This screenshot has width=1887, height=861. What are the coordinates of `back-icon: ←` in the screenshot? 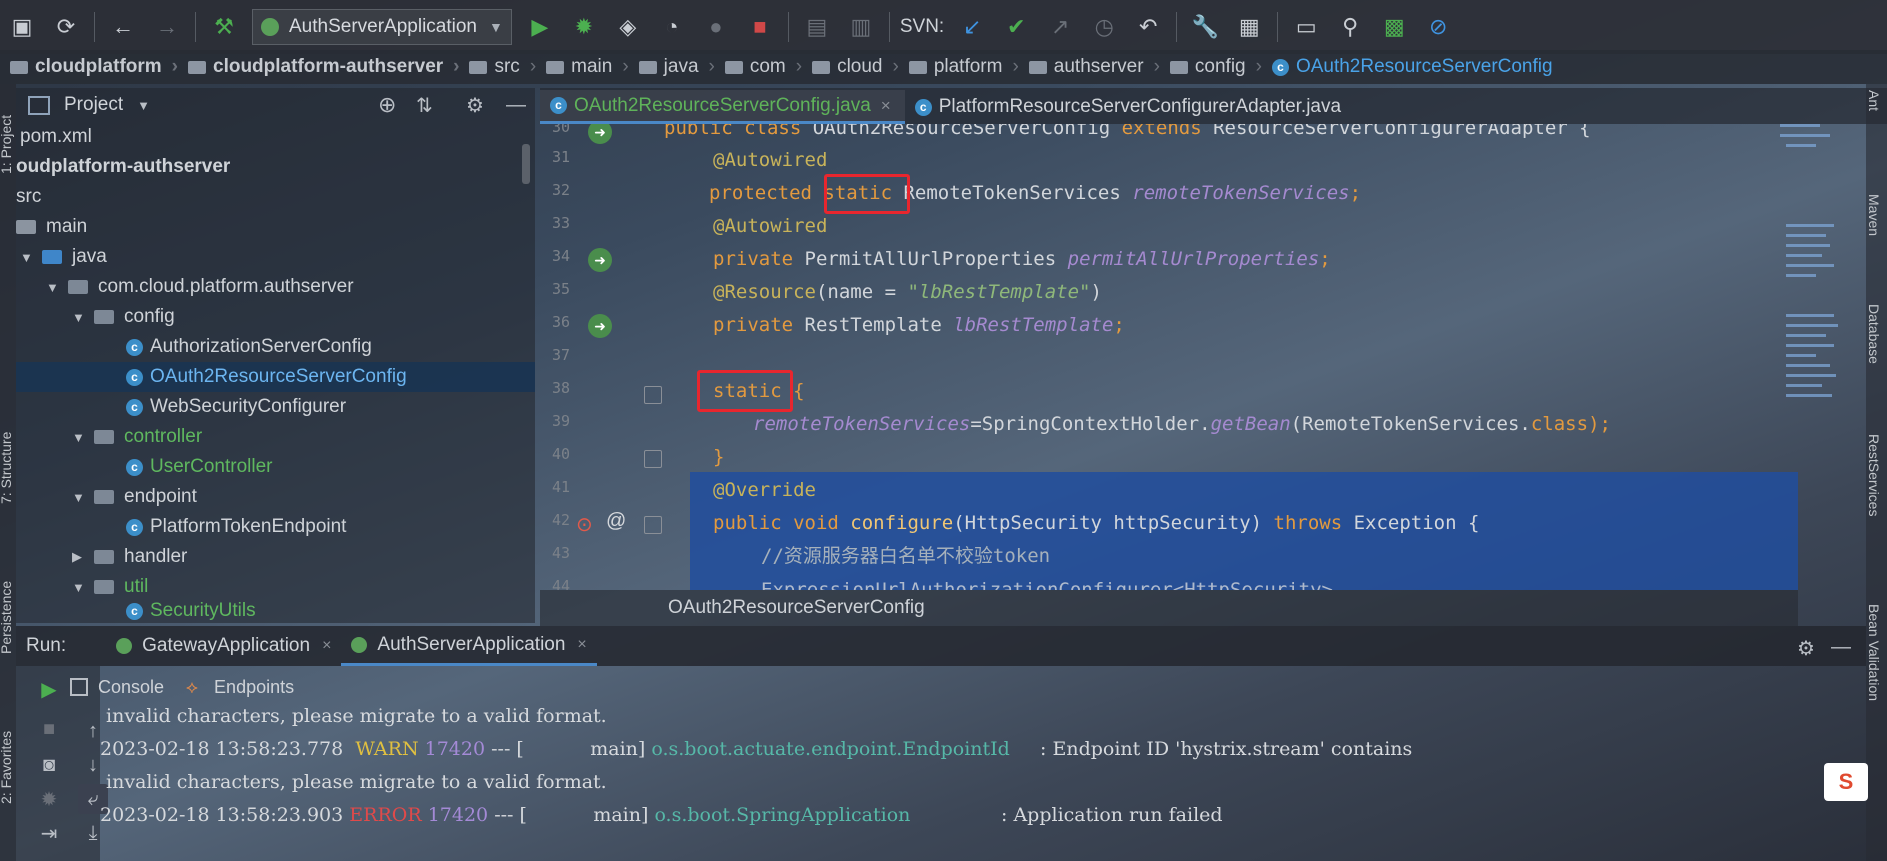 It's located at (123, 27).